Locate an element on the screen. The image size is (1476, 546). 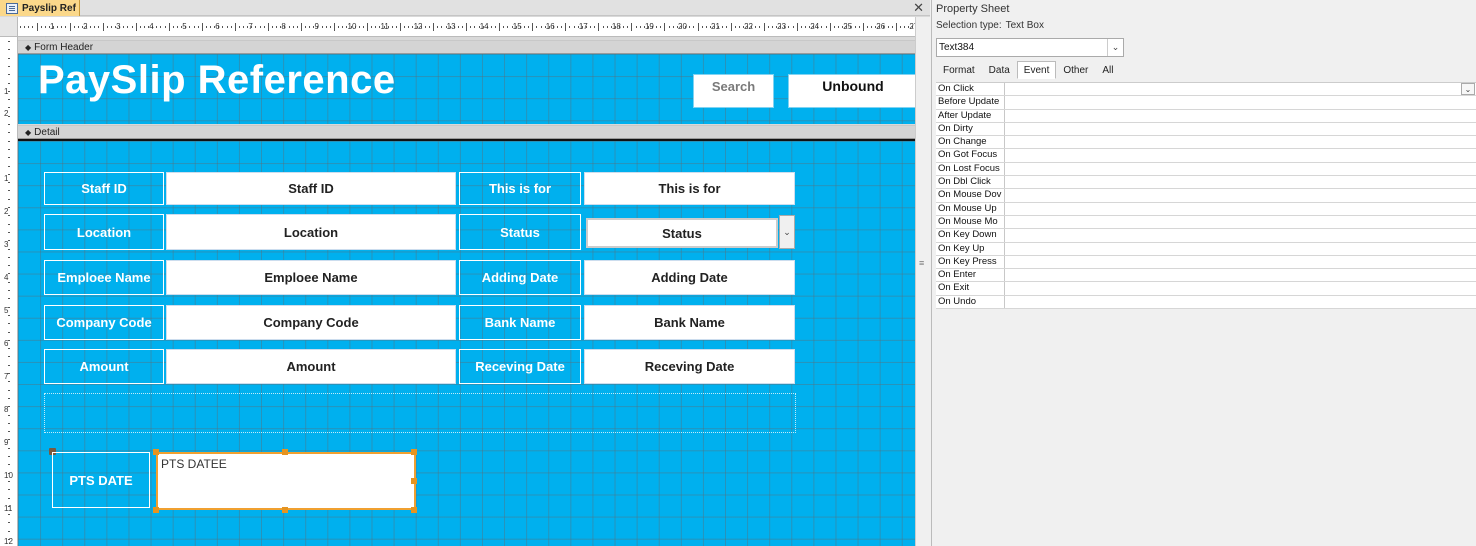
bank-name-label: Bank Name is located at coordinates (520, 322).